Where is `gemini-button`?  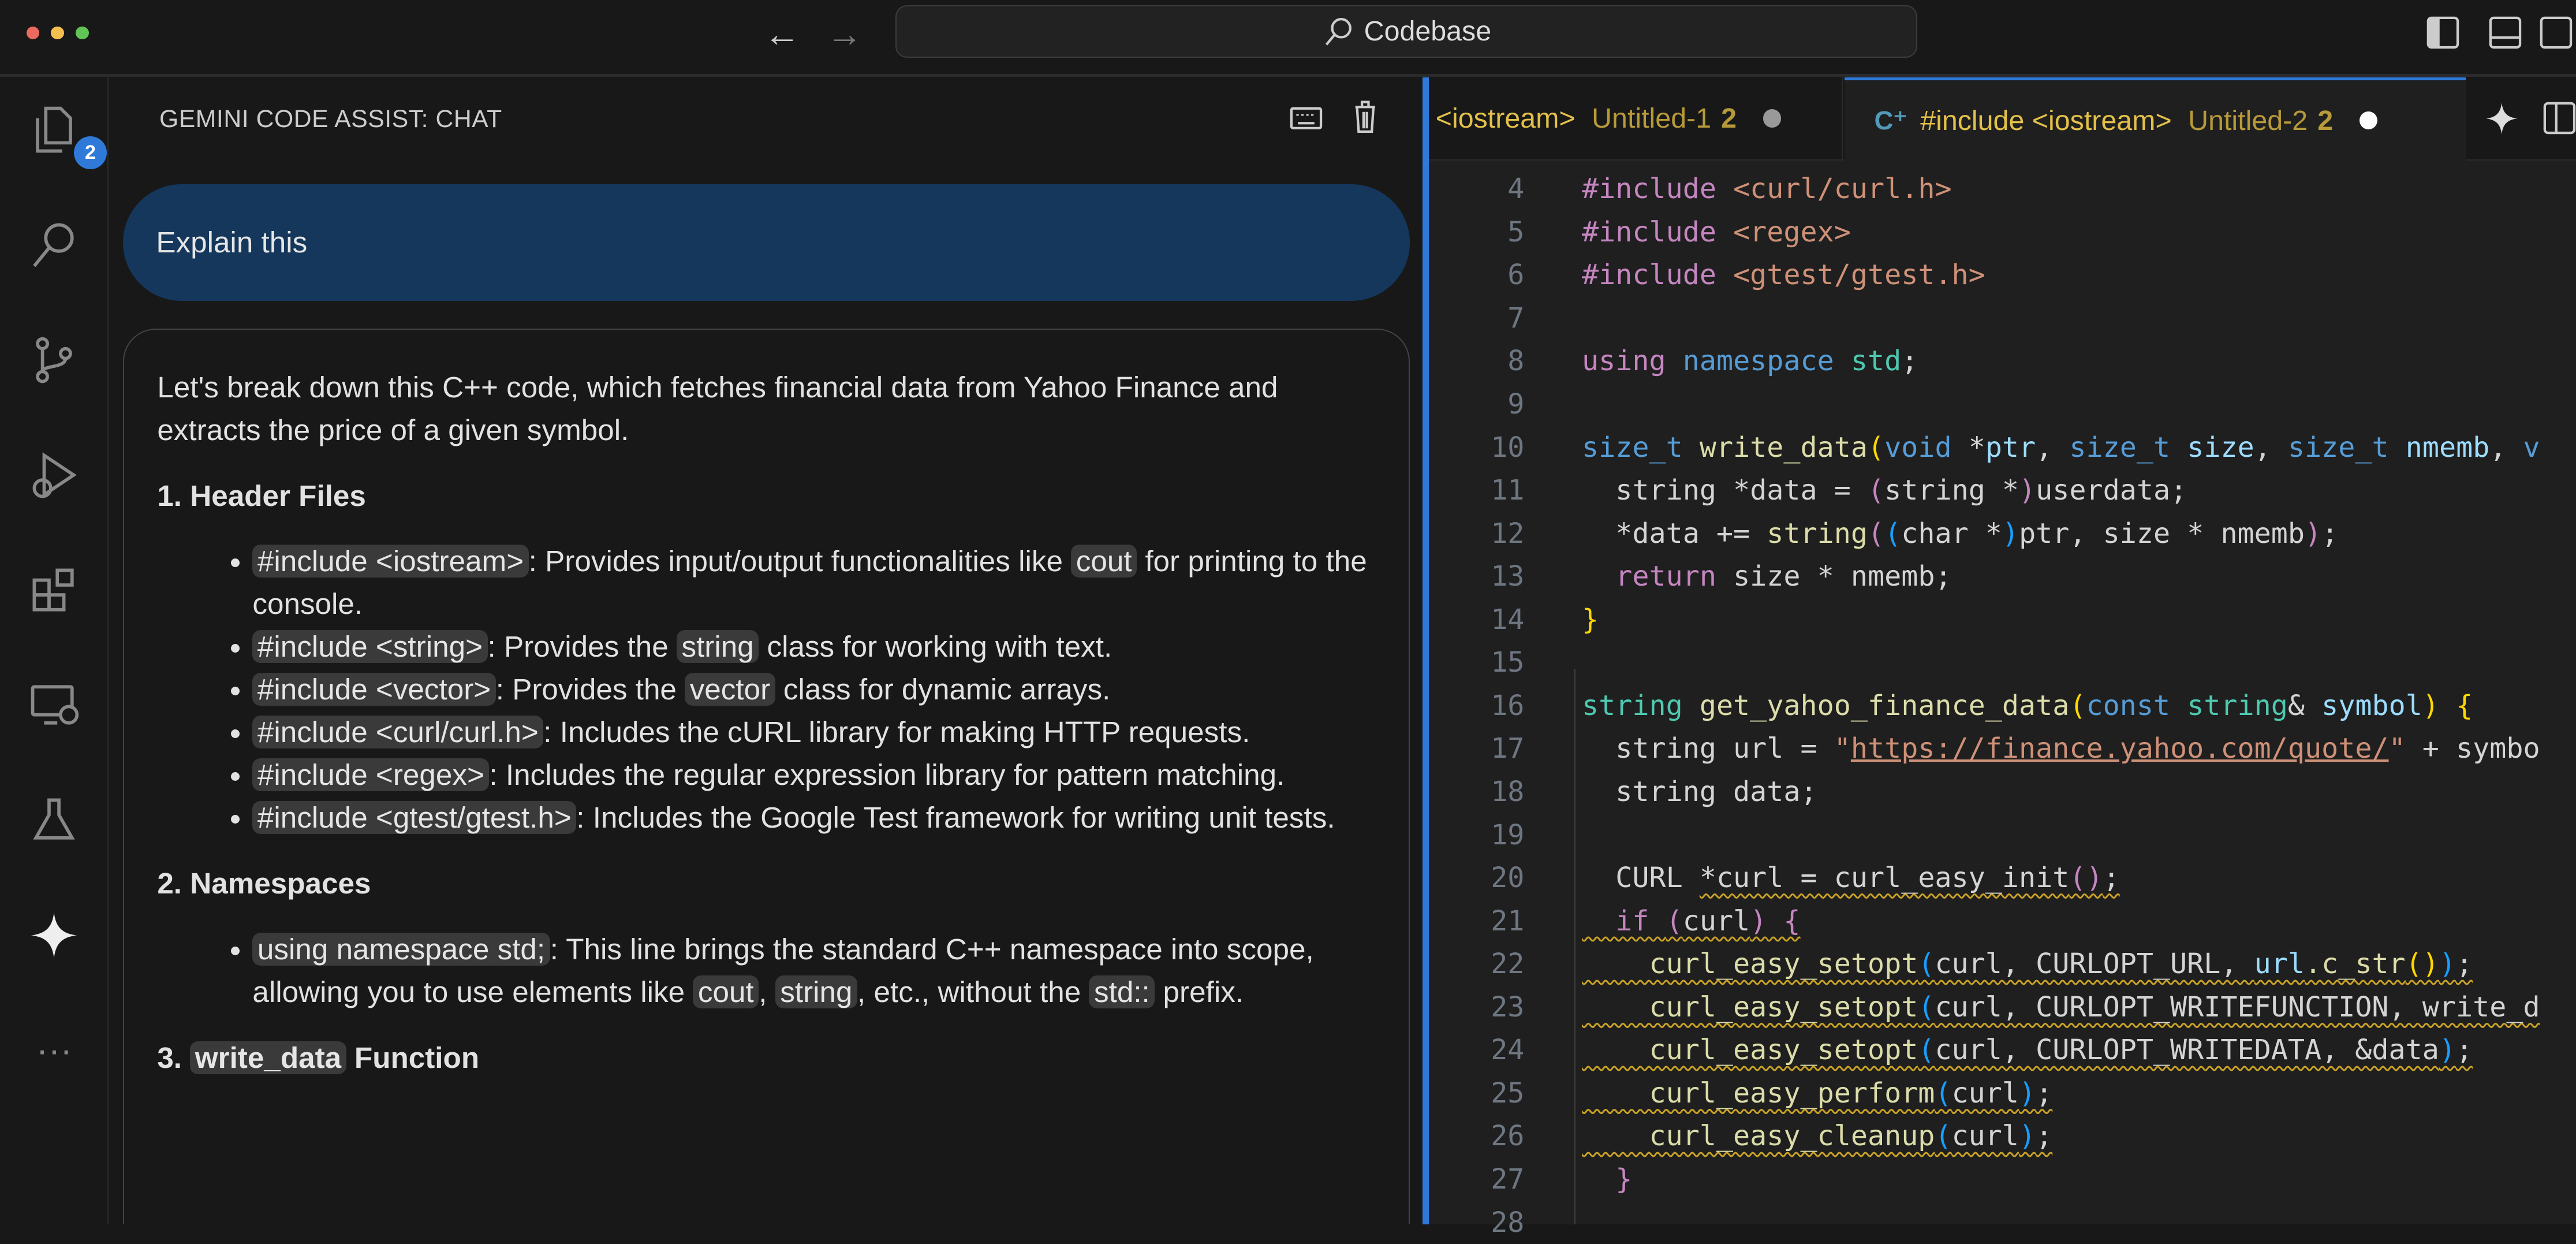
gemini-button is located at coordinates (54, 935).